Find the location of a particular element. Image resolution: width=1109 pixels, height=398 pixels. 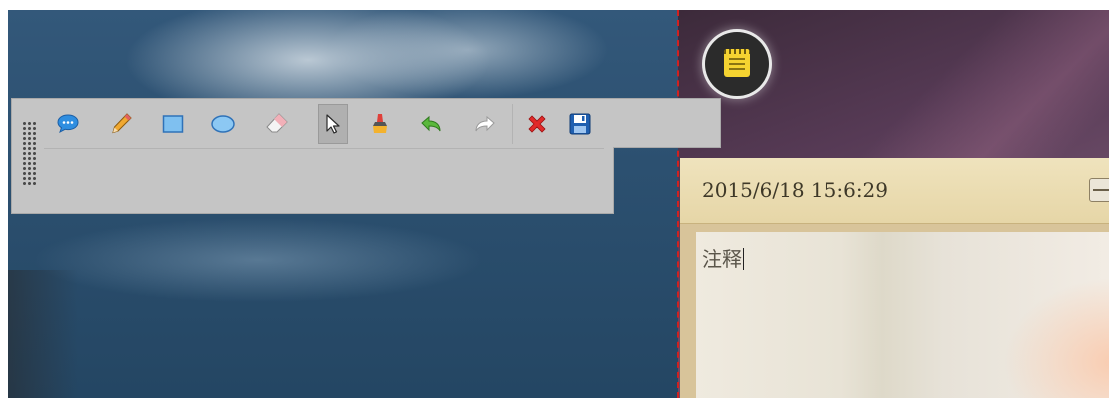

close-icon is located at coordinates (537, 124).